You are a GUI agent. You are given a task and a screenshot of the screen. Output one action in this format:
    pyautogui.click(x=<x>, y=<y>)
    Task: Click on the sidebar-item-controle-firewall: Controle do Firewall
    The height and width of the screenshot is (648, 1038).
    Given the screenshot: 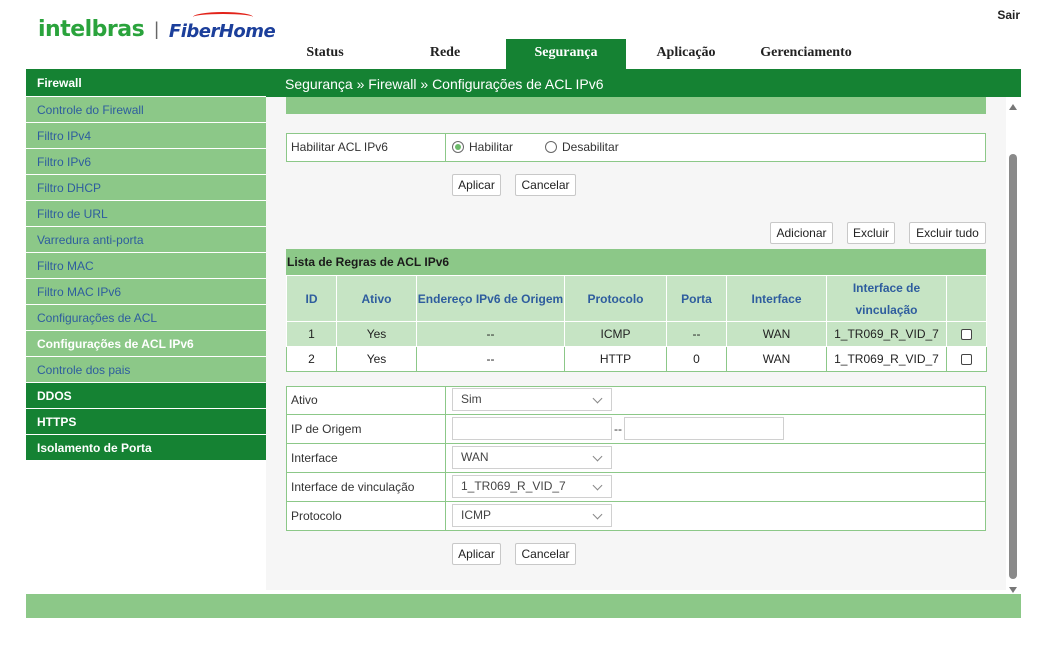 What is the action you would take?
    pyautogui.click(x=146, y=110)
    